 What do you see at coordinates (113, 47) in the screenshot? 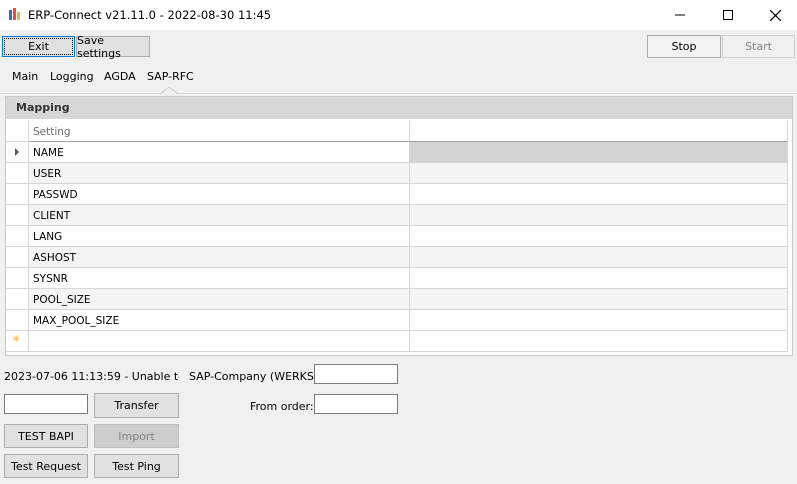
I see `save-settings-button: Save settings` at bounding box center [113, 47].